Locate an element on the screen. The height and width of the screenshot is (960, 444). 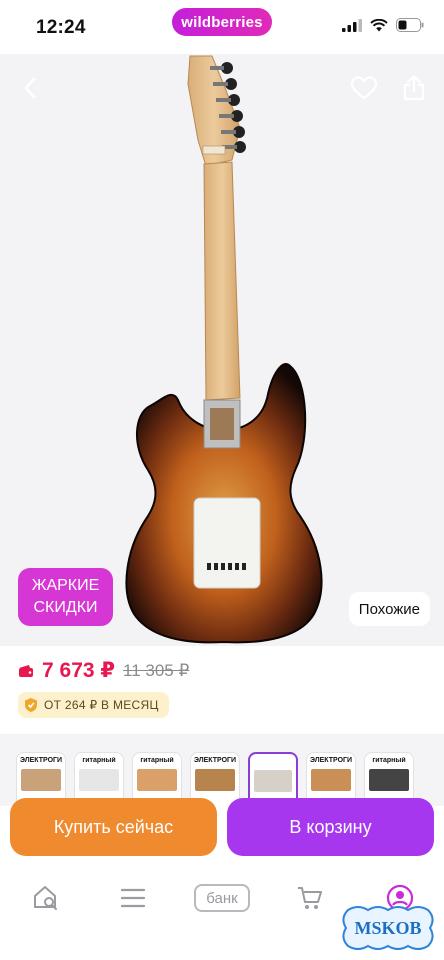
status-time: 12:24 is located at coordinates (61, 27).